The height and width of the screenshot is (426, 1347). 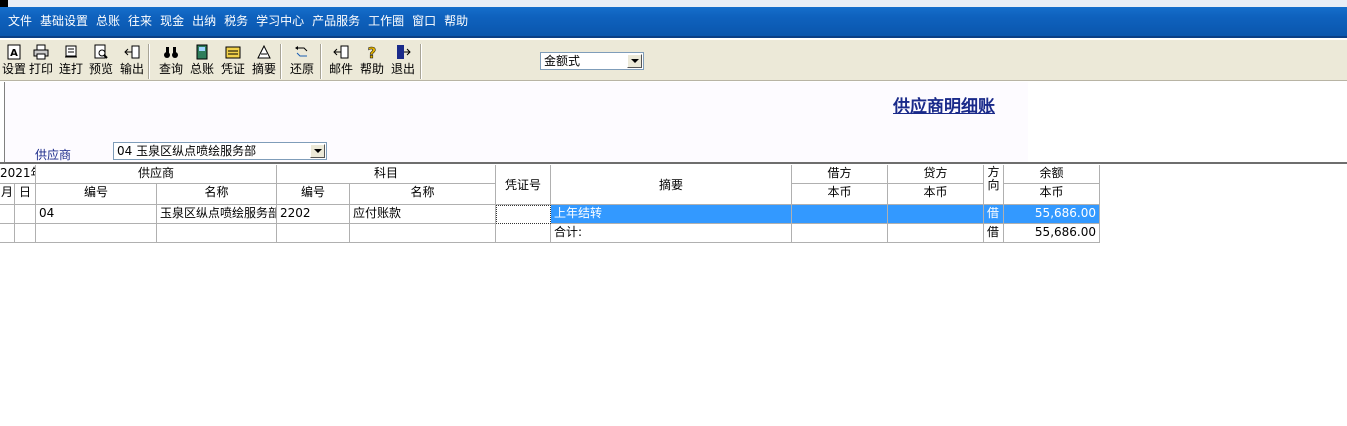 I want to click on title-strip, so click(x=673, y=3).